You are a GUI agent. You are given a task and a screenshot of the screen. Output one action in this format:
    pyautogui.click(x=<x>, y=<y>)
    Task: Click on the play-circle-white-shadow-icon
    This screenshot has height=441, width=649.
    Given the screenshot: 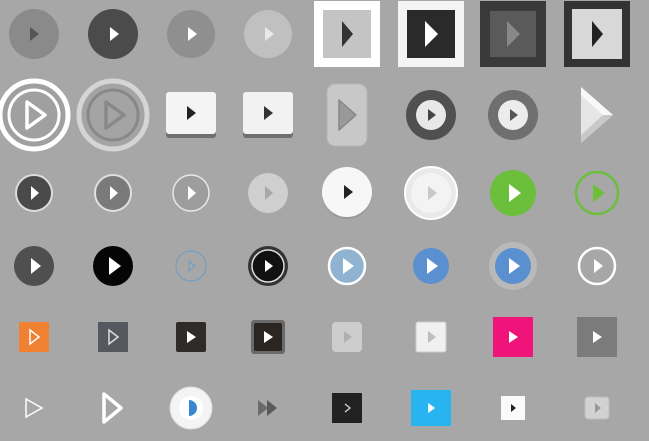 What is the action you would take?
    pyautogui.click(x=347, y=193)
    